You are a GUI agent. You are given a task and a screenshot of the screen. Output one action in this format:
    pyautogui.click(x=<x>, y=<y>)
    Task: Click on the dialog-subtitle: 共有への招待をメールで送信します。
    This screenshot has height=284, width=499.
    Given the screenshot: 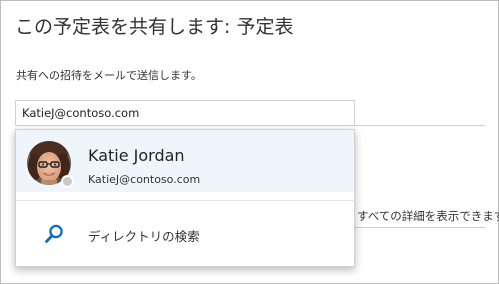 What is the action you would take?
    pyautogui.click(x=109, y=75)
    